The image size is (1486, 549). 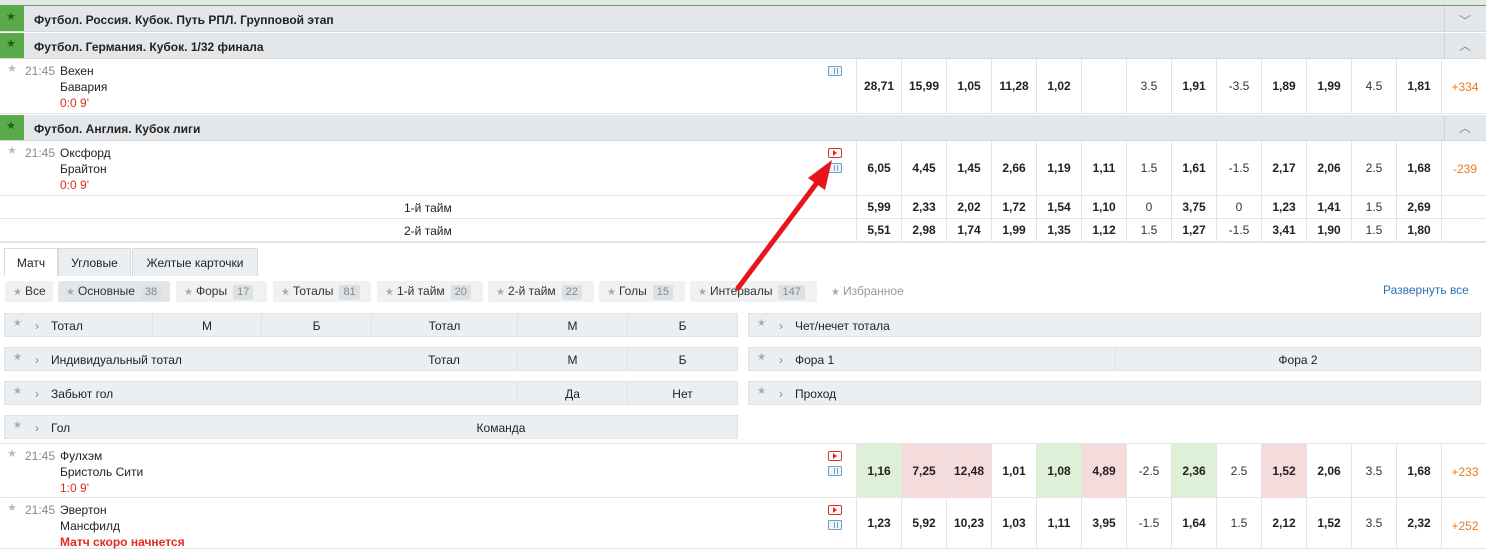 I want to click on market-odd-even: ★ › Чет/нечет тотала, so click(x=1114, y=325).